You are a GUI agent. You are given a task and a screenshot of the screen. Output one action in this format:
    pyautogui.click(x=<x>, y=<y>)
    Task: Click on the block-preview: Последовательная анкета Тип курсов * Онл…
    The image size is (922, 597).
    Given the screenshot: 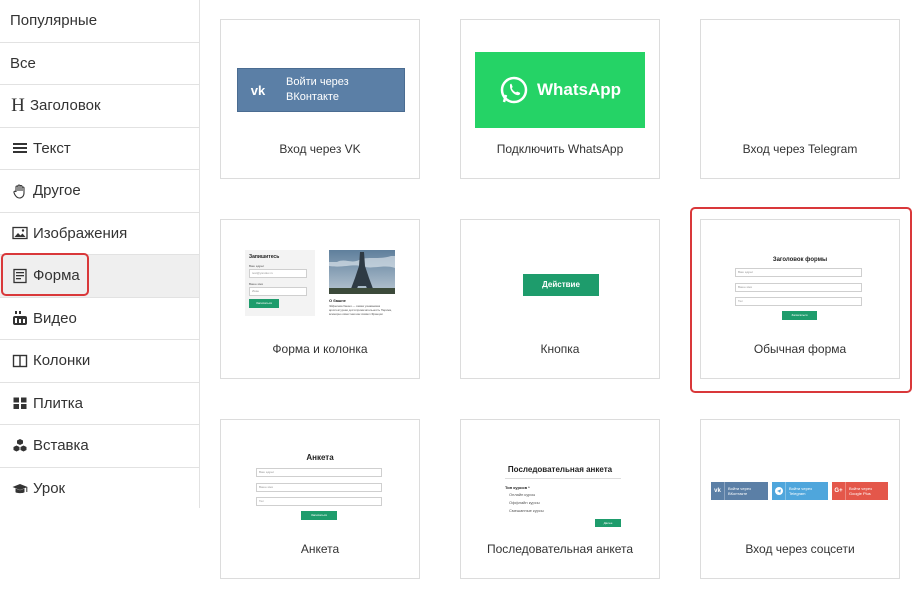 What is the action you would take?
    pyautogui.click(x=560, y=477)
    